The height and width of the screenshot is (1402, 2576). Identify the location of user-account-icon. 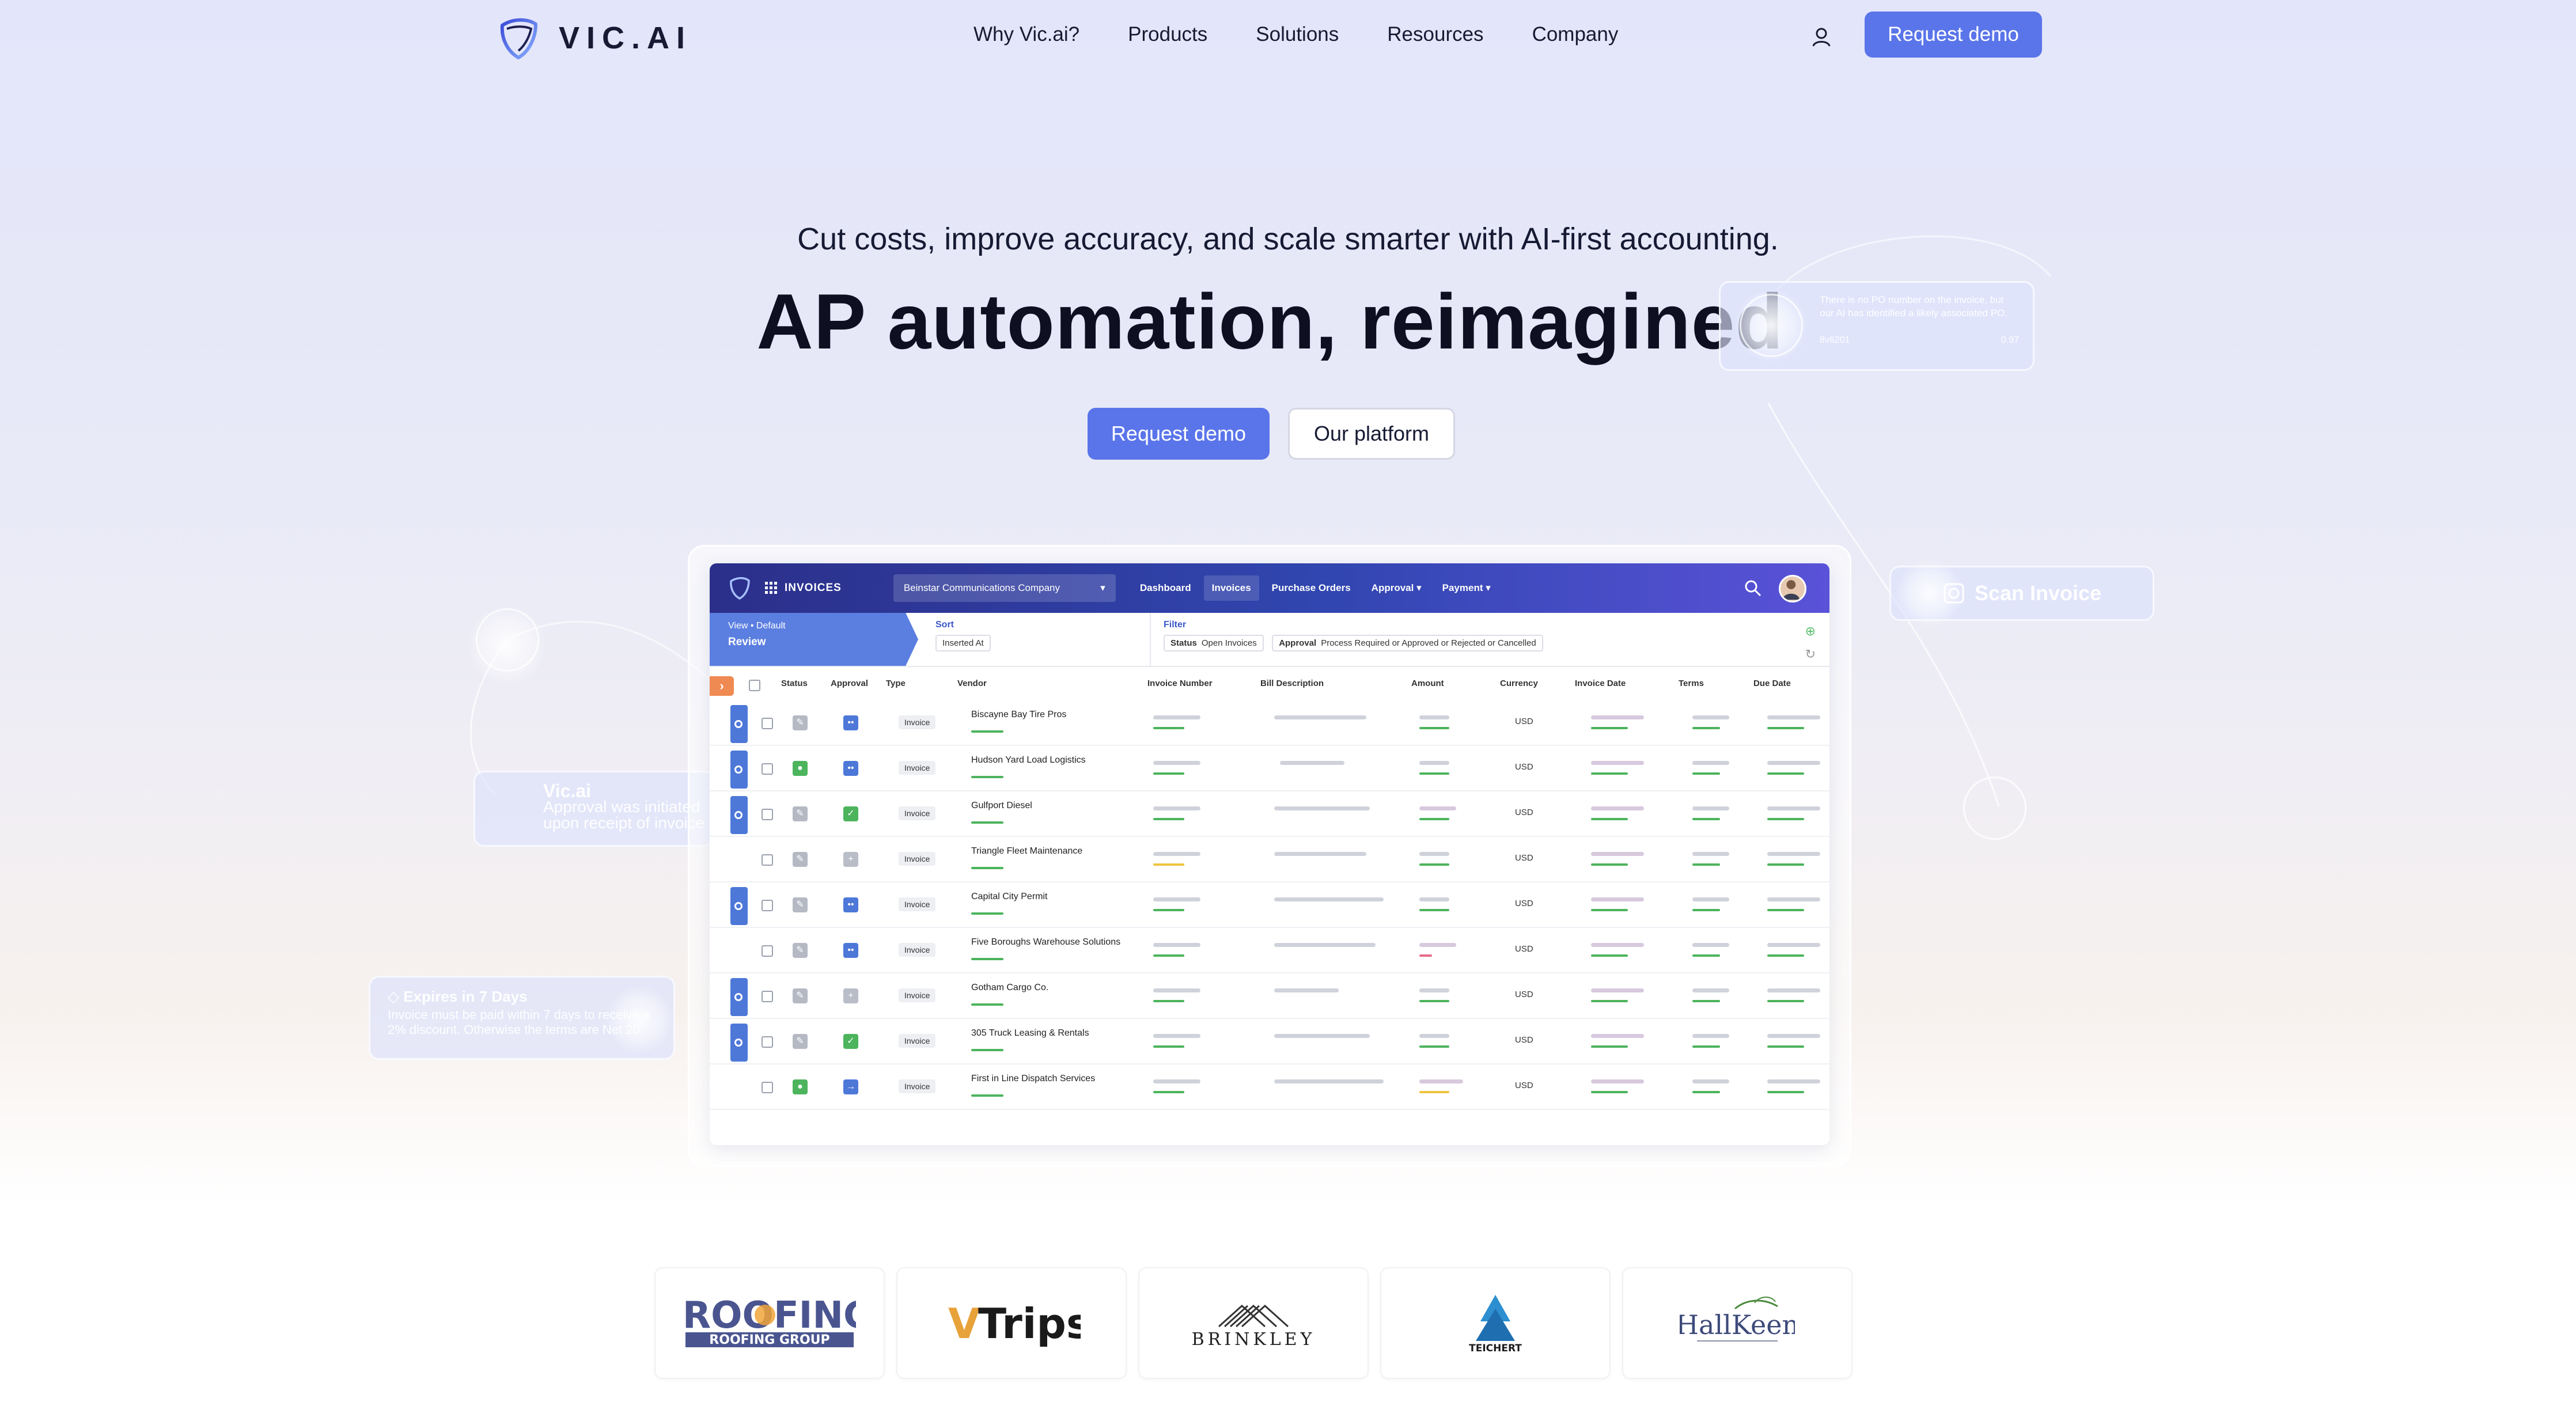
(1821, 36).